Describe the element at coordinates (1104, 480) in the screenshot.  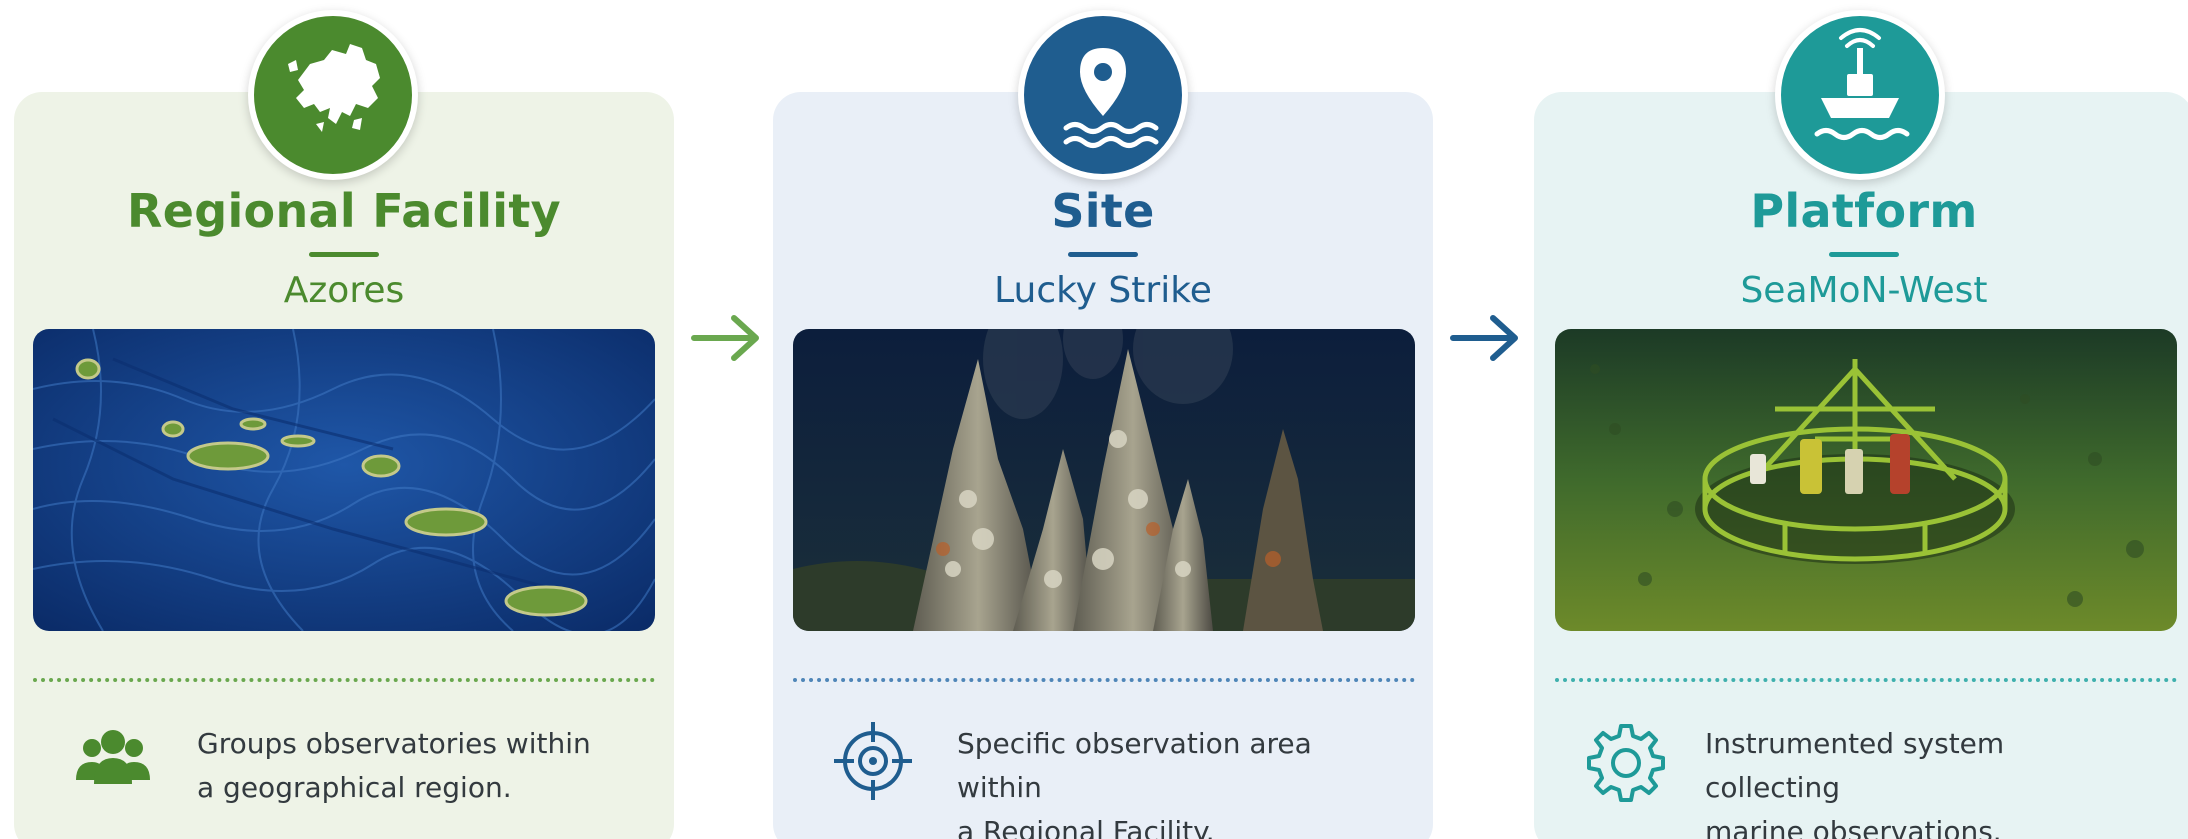
I see `hydrothermal-vent-image` at that location.